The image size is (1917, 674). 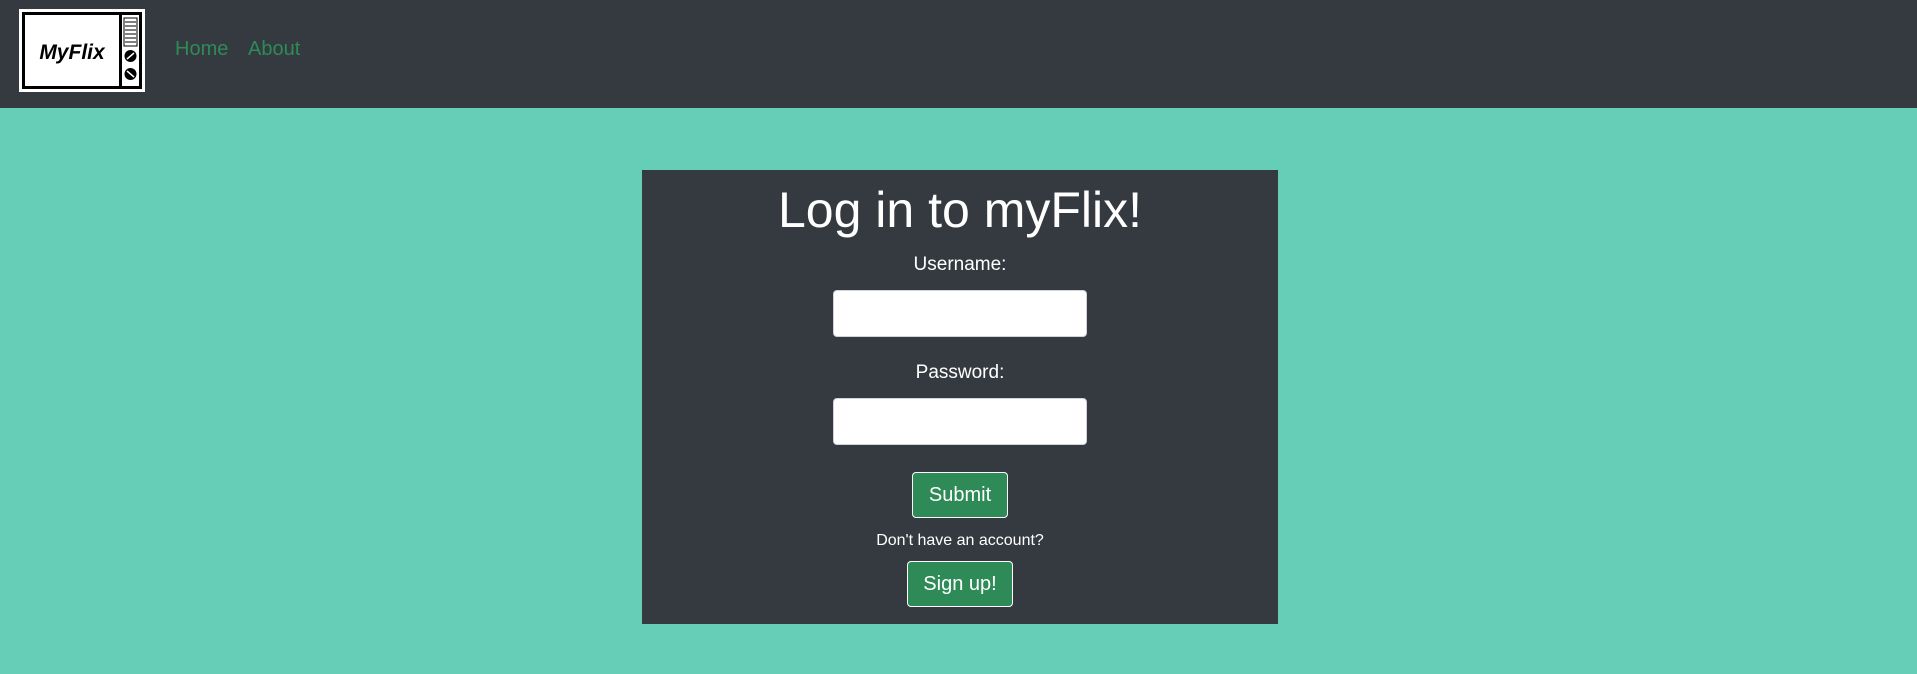 What do you see at coordinates (201, 49) in the screenshot?
I see `nav-link-home: Home` at bounding box center [201, 49].